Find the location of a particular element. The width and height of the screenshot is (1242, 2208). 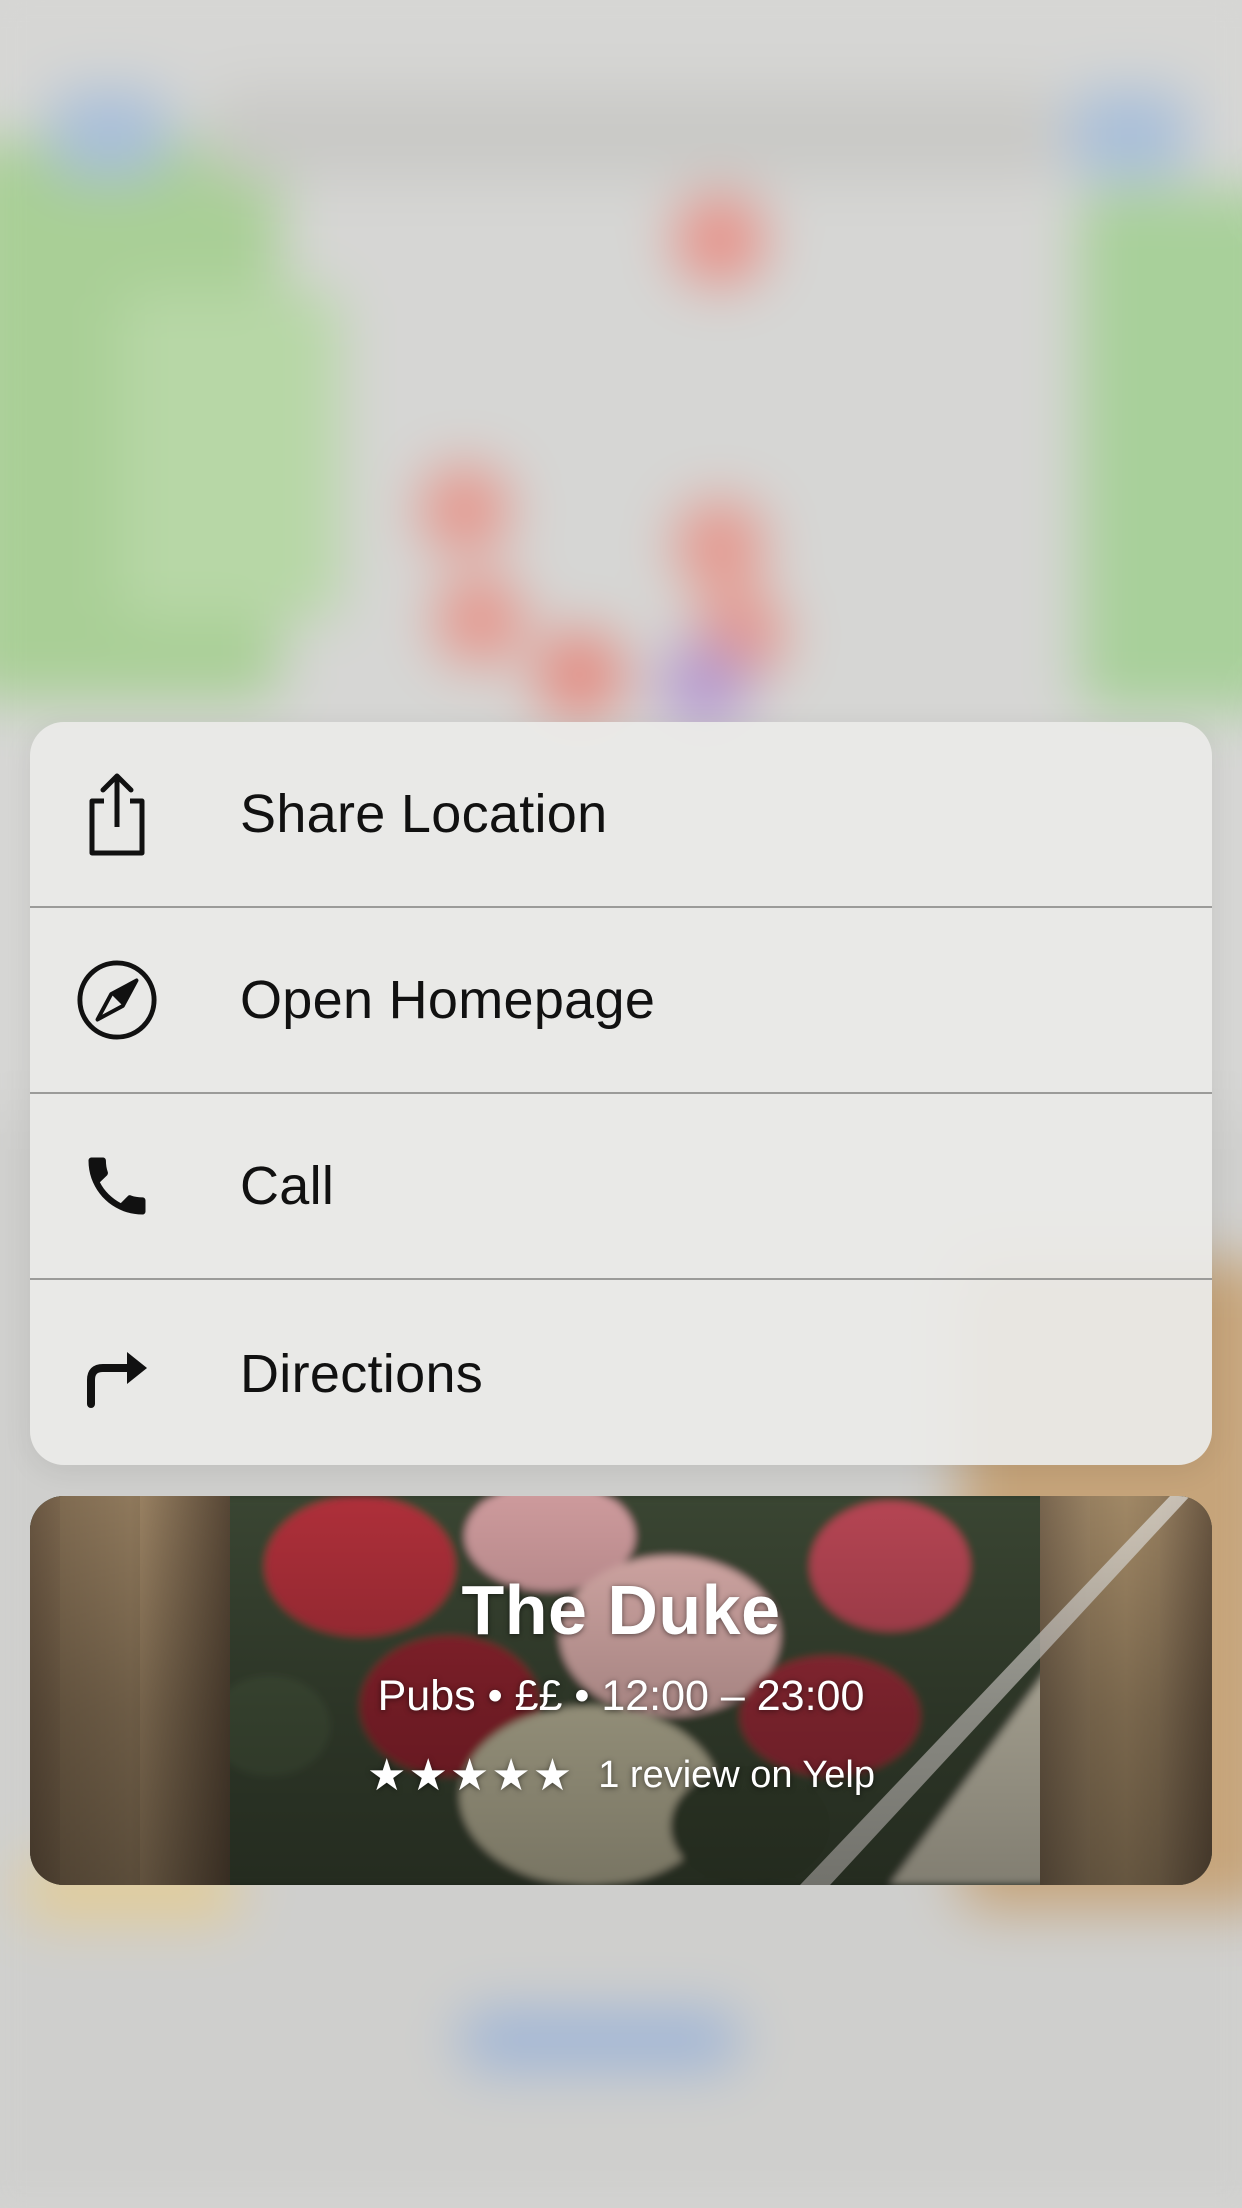

share-location-label: Share Location is located at coordinates (424, 814).